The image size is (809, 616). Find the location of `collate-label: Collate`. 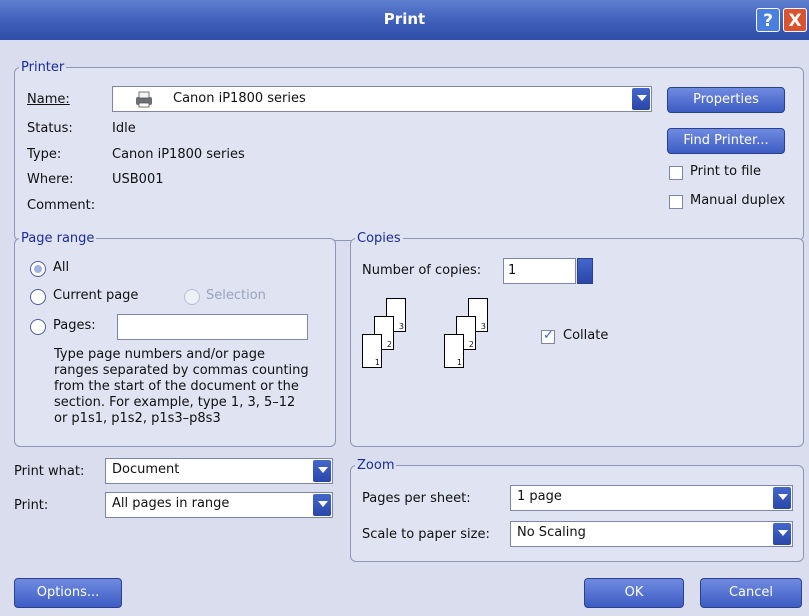

collate-label: Collate is located at coordinates (585, 335).